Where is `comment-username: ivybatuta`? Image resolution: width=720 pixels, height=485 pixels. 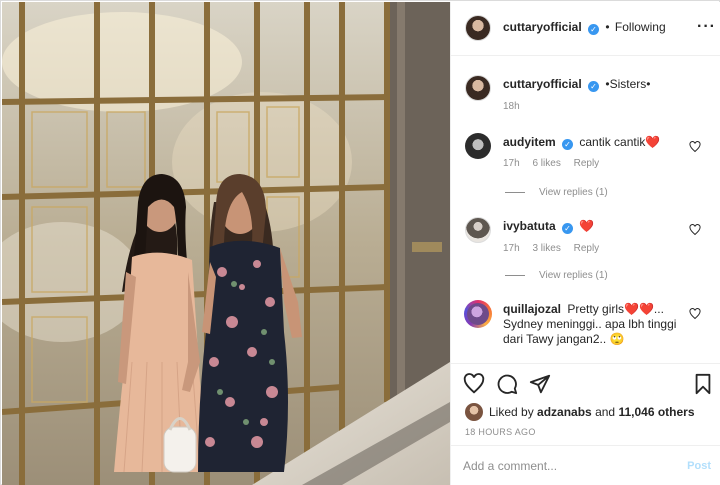 comment-username: ivybatuta is located at coordinates (529, 226).